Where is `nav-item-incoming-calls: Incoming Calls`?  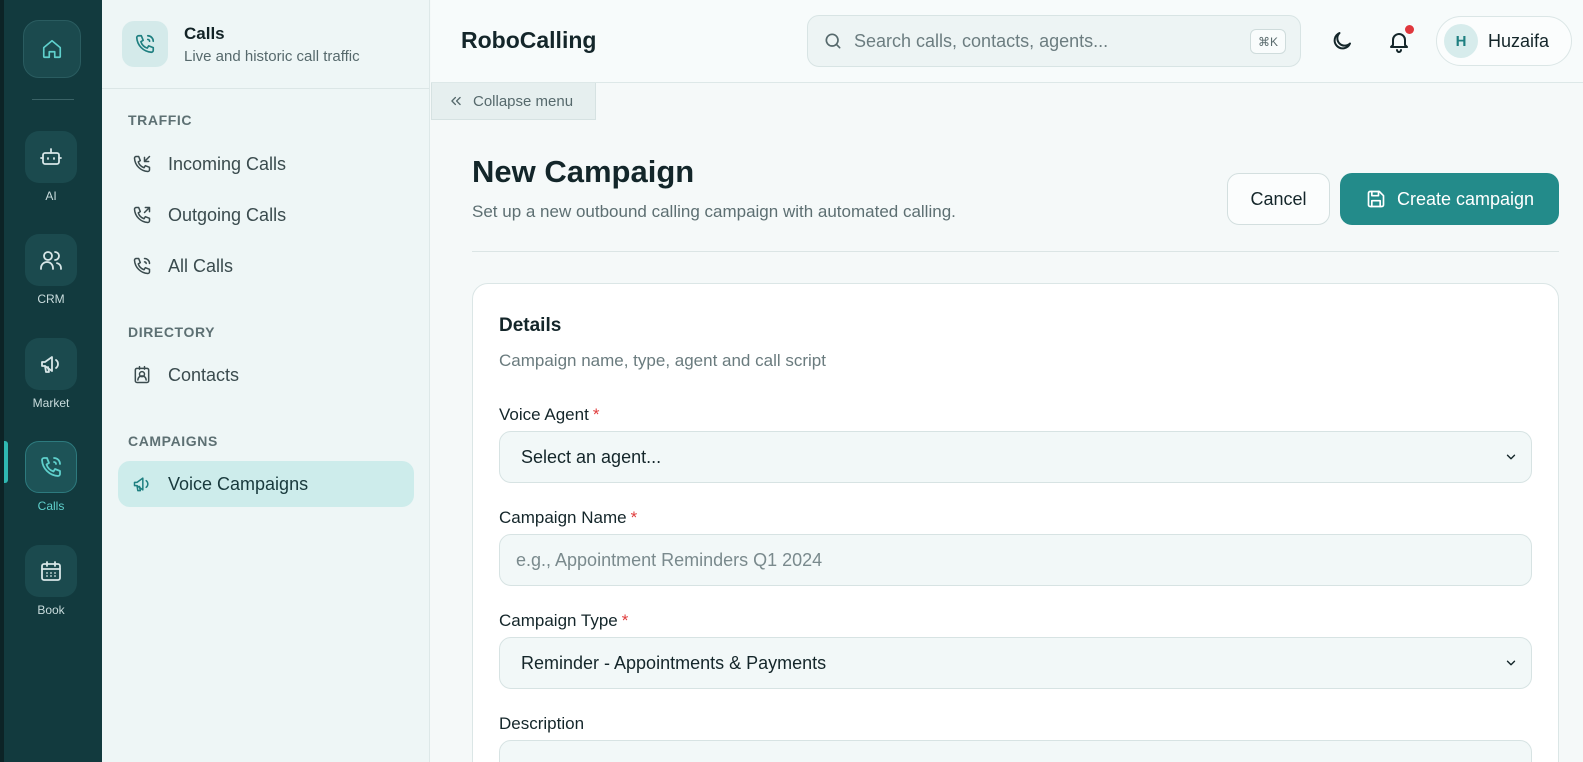 nav-item-incoming-calls: Incoming Calls is located at coordinates (266, 164).